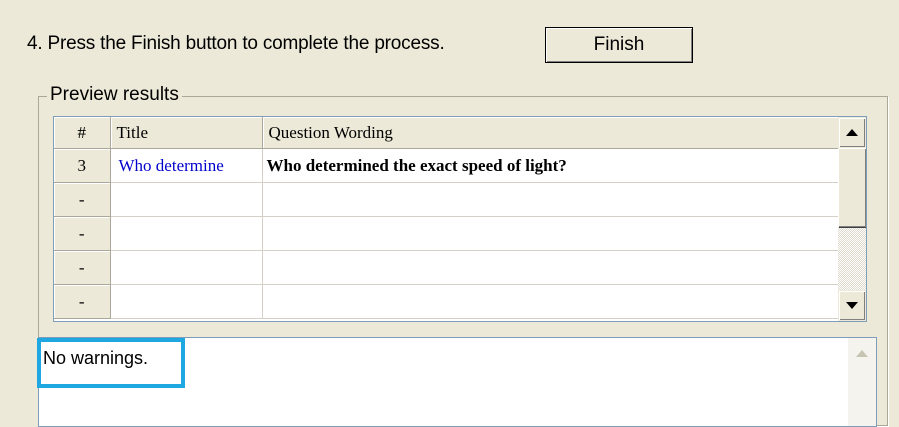 This screenshot has height=427, width=899. I want to click on grid-vertical-scrollbar, so click(852, 219).